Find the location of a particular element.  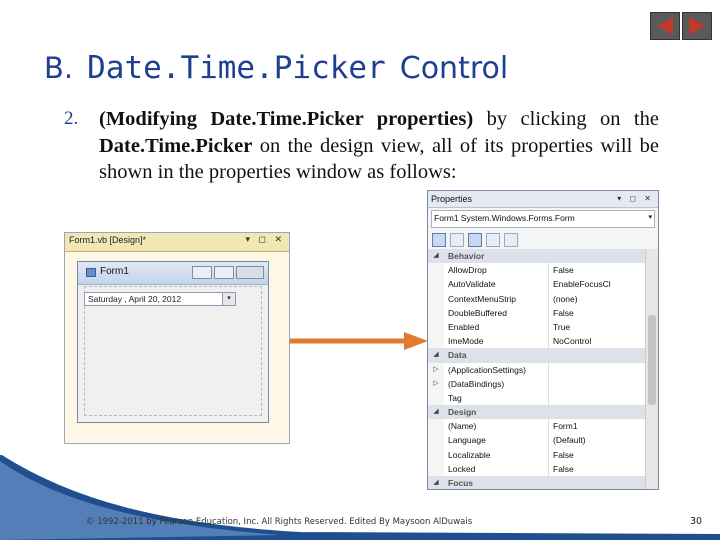

property-value: (Default) is located at coordinates (597, 440).